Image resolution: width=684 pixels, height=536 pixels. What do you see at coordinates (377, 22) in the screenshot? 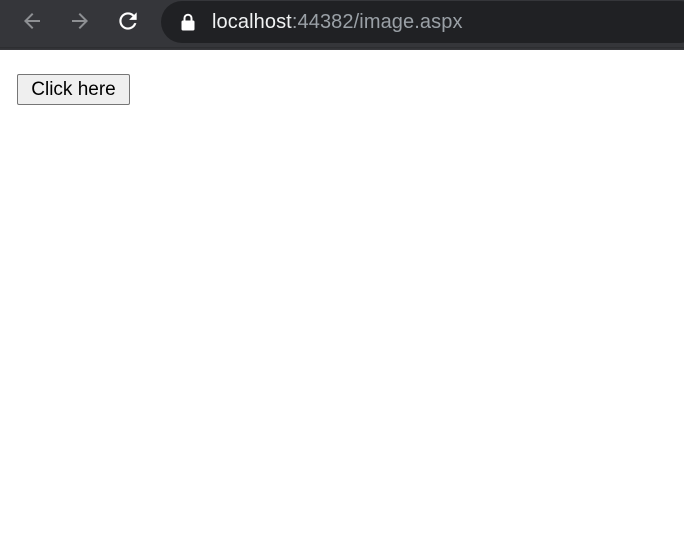
I see `url-path: :44382/image.aspx` at bounding box center [377, 22].